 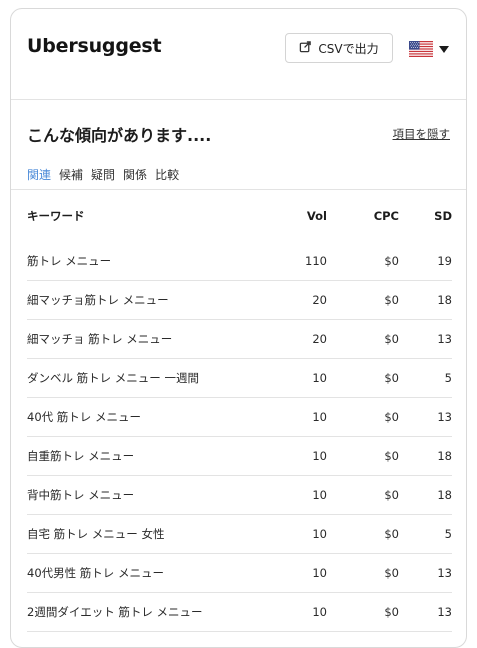 I want to click on cell-keyword: 細マッチョ 筋トレ メニュー, so click(x=142, y=339).